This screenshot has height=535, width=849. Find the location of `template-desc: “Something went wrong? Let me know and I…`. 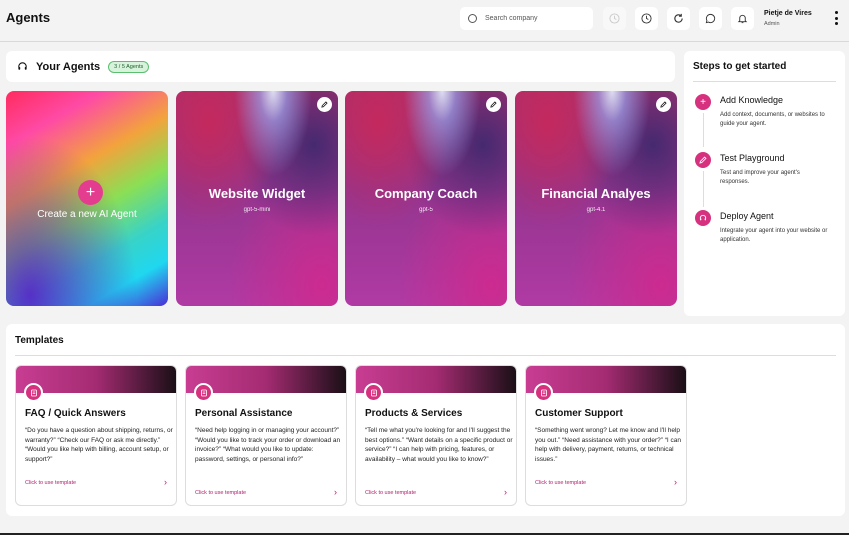

template-desc: “Something went wrong? Let me know and I… is located at coordinates (608, 445).